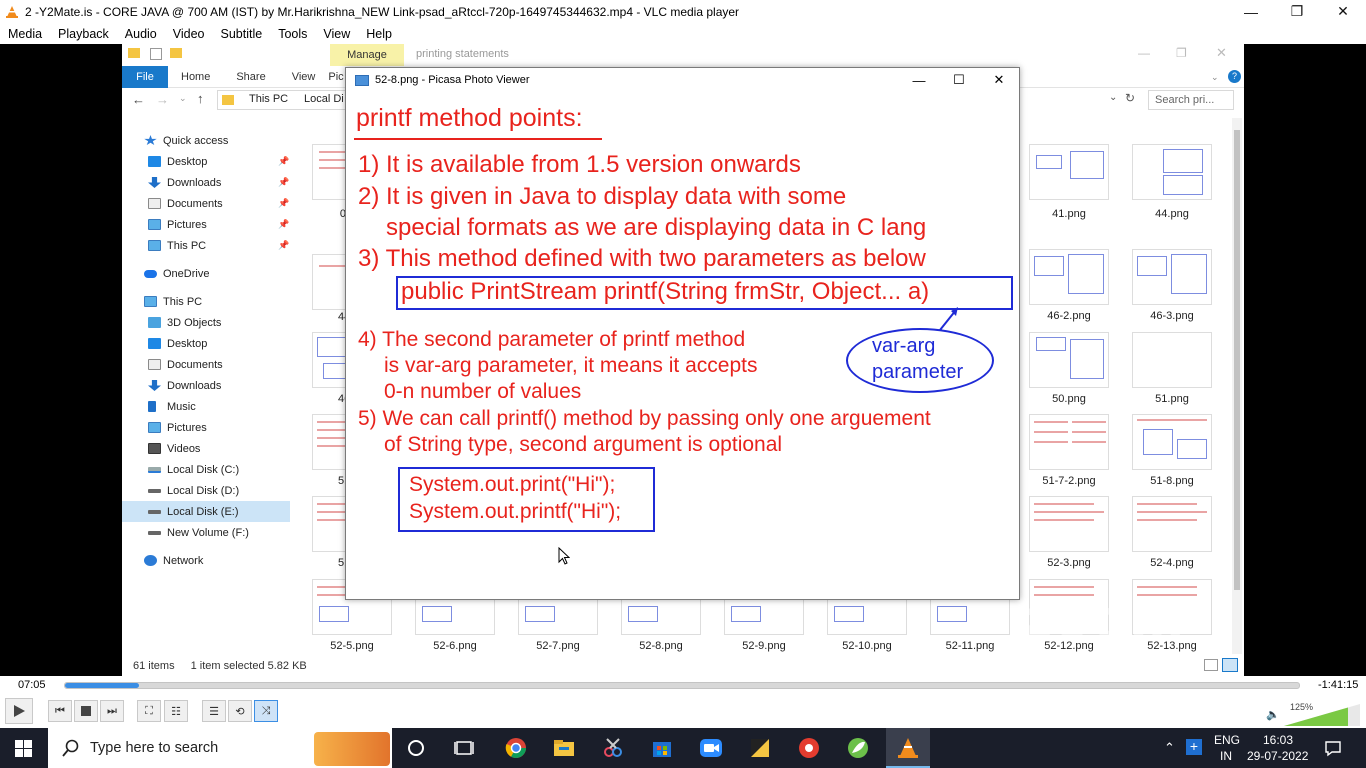  I want to click on nav-local-disk-d: Local Disk (D:), so click(232, 490).